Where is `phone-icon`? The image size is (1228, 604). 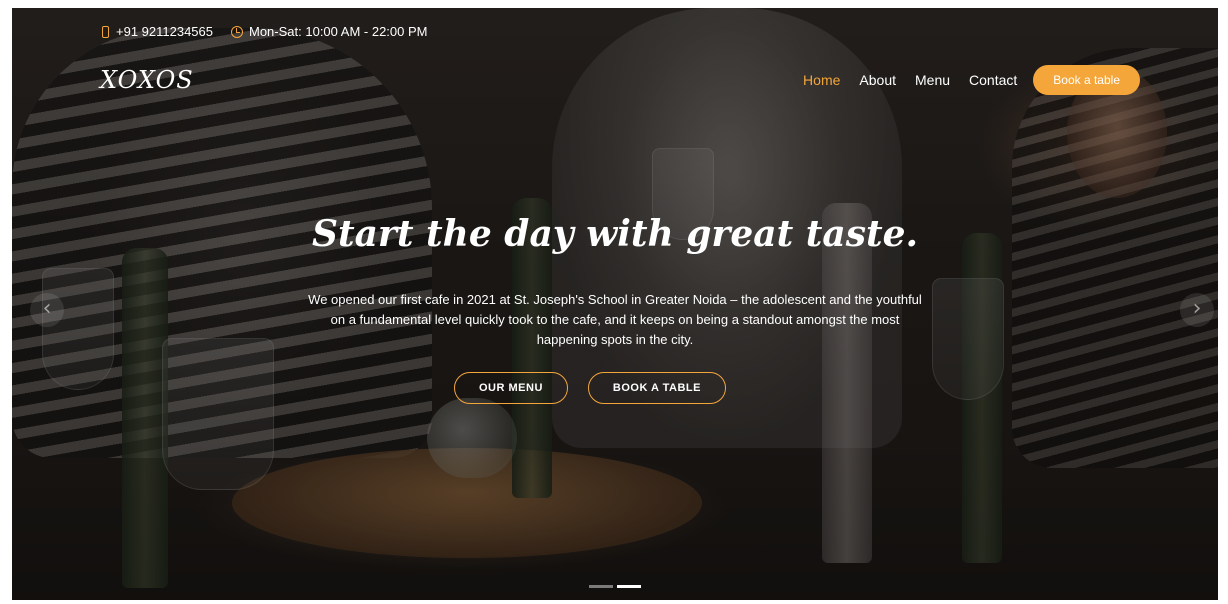 phone-icon is located at coordinates (105, 31).